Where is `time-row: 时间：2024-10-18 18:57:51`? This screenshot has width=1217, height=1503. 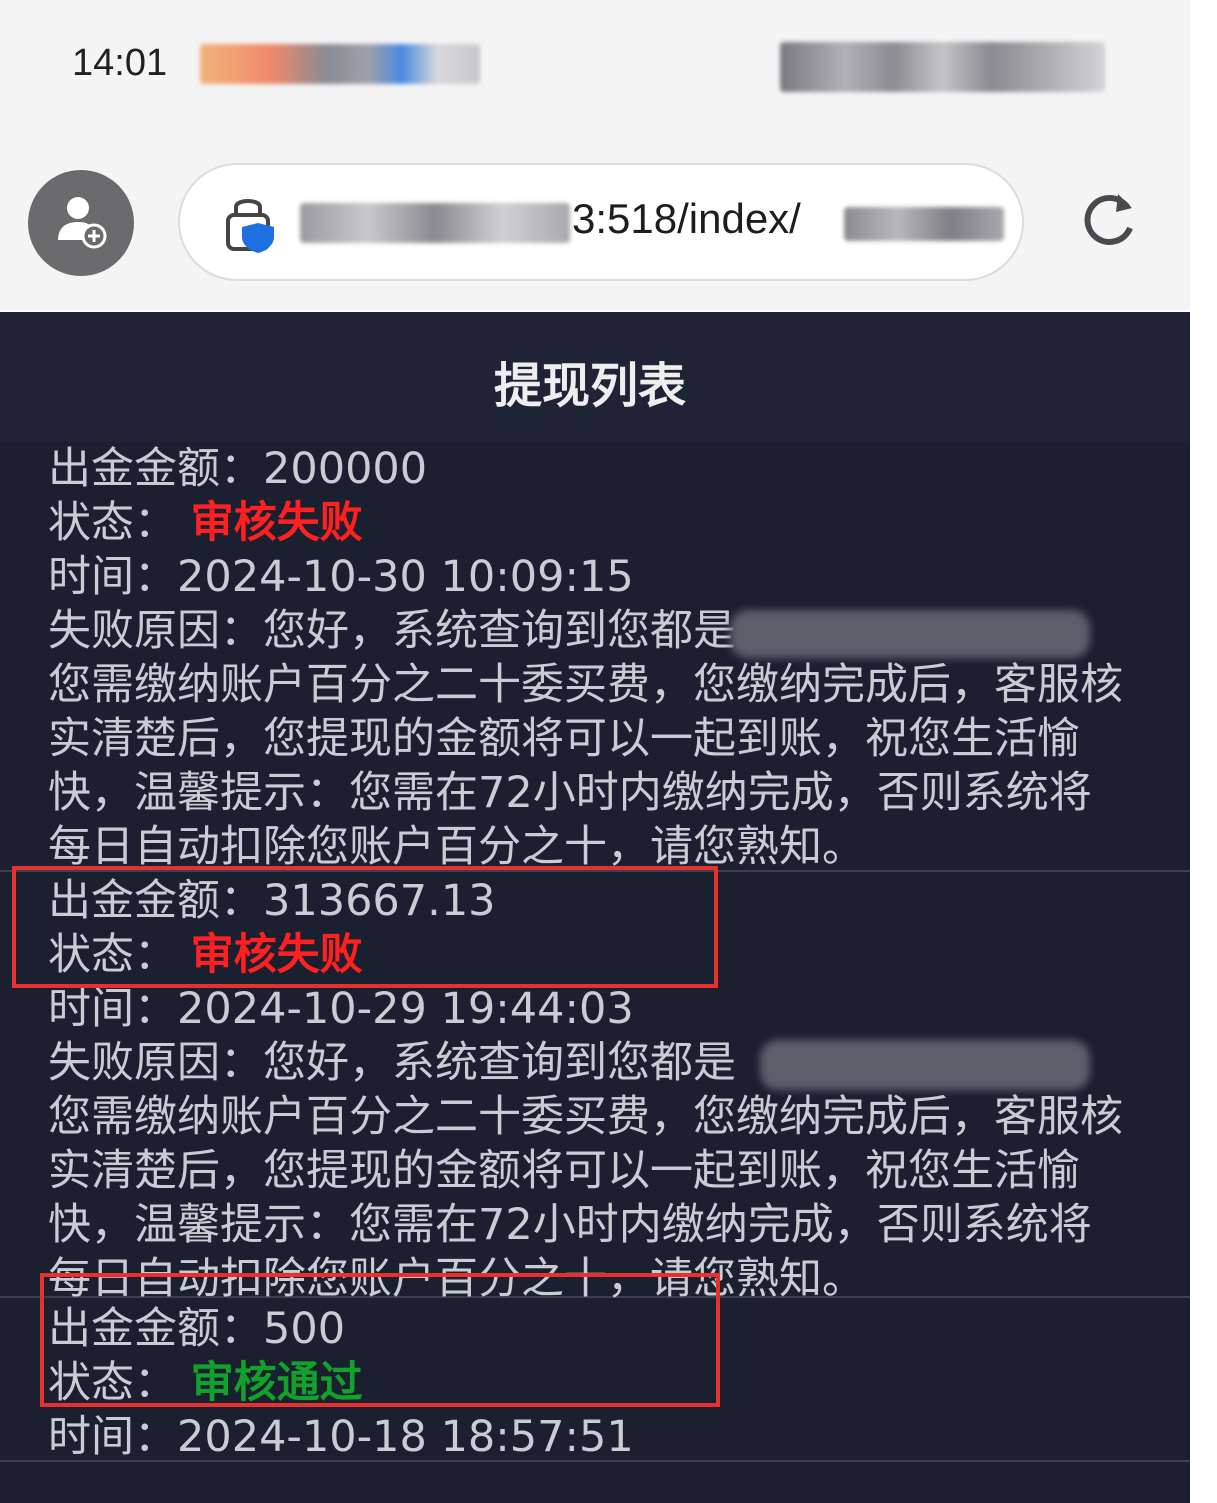
time-row: 时间：2024-10-18 18:57:51 is located at coordinates (341, 1437).